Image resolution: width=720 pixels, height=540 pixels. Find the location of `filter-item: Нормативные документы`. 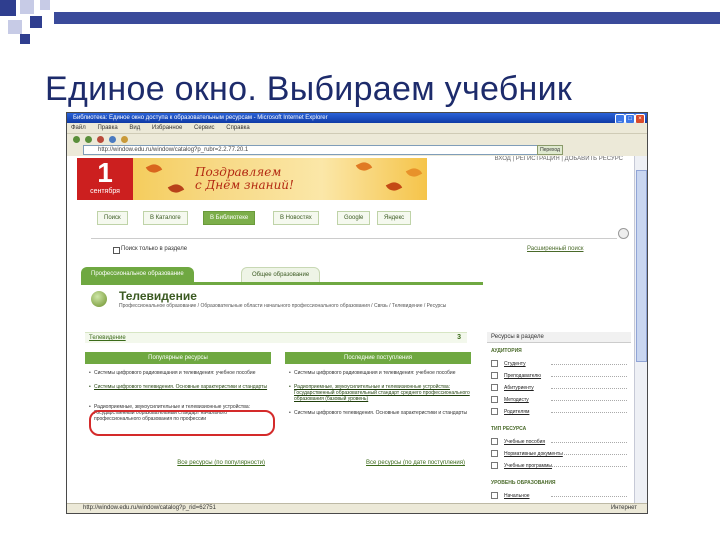

filter-item: Нормативные документы is located at coordinates (559, 454).